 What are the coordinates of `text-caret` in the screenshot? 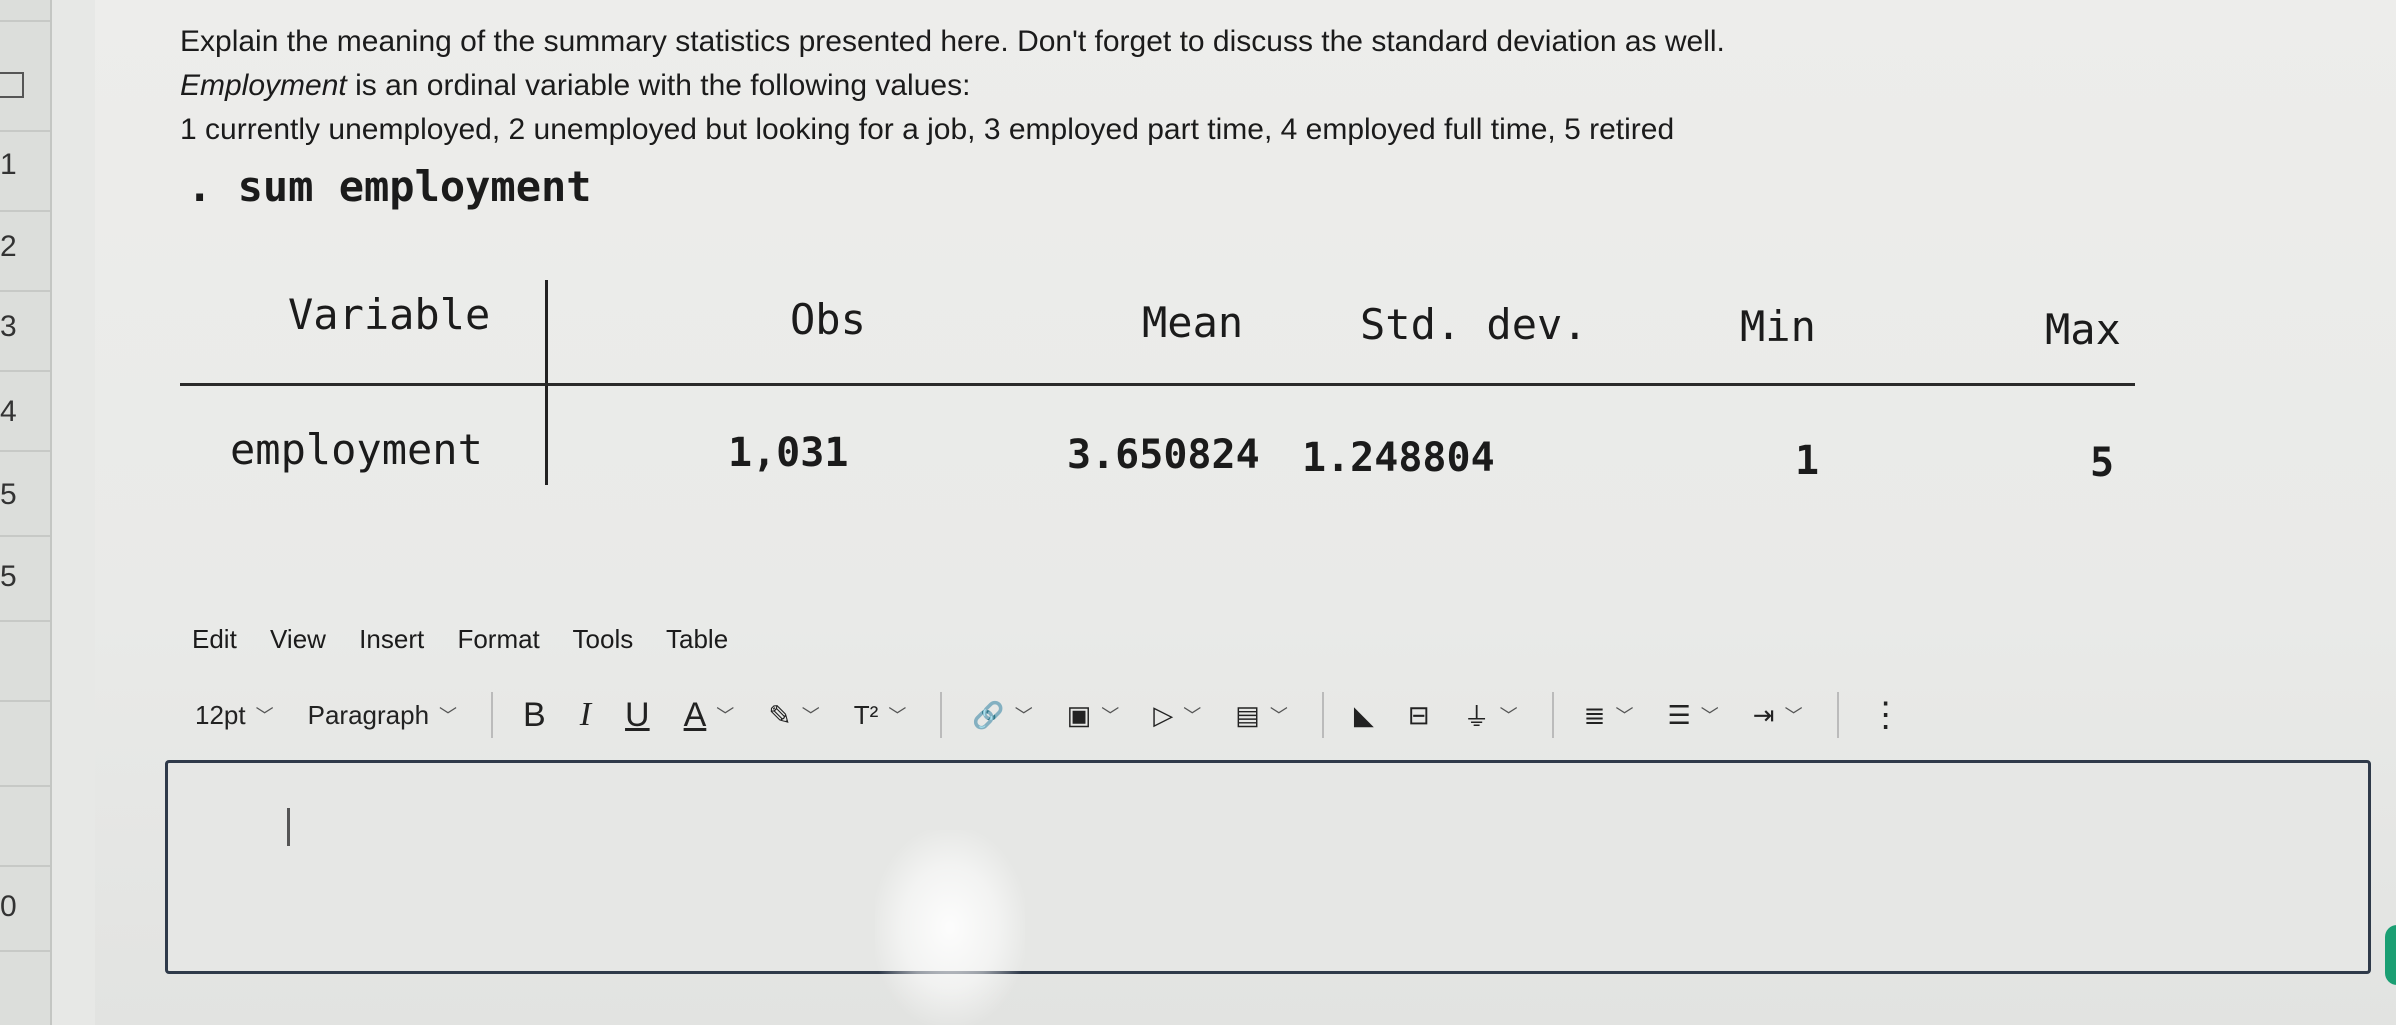 It's located at (288, 827).